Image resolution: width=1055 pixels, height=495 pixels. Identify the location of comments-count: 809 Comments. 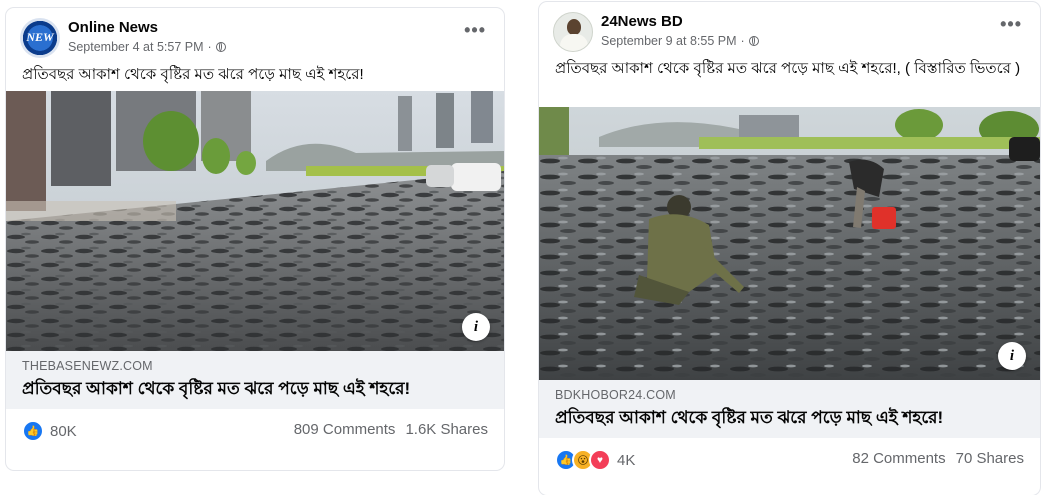
(345, 429).